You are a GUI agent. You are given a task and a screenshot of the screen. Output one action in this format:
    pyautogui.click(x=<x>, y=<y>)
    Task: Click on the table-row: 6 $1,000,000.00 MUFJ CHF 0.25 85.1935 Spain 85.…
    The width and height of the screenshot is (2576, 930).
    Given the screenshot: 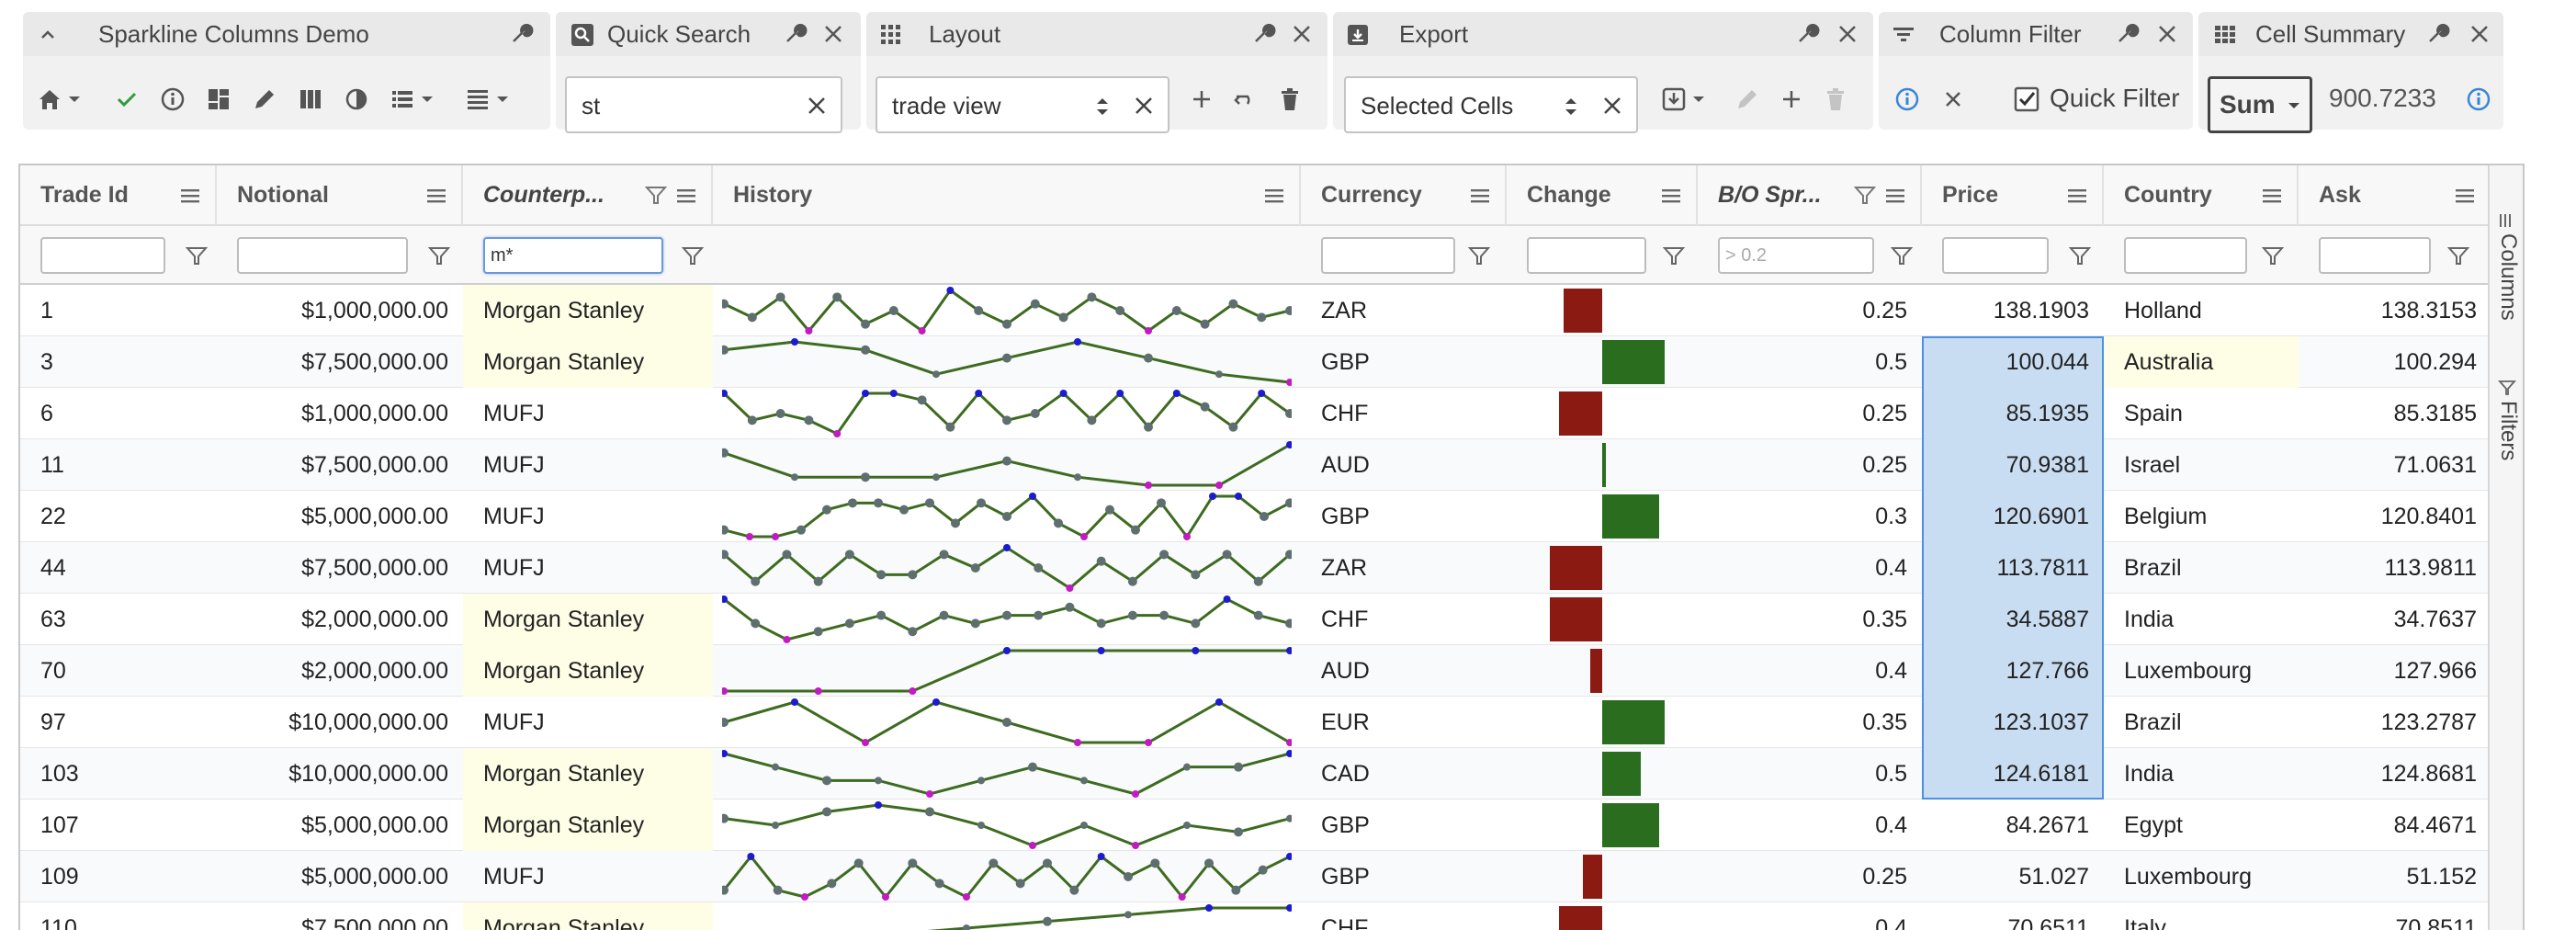 What is the action you would take?
    pyautogui.click(x=1271, y=413)
    